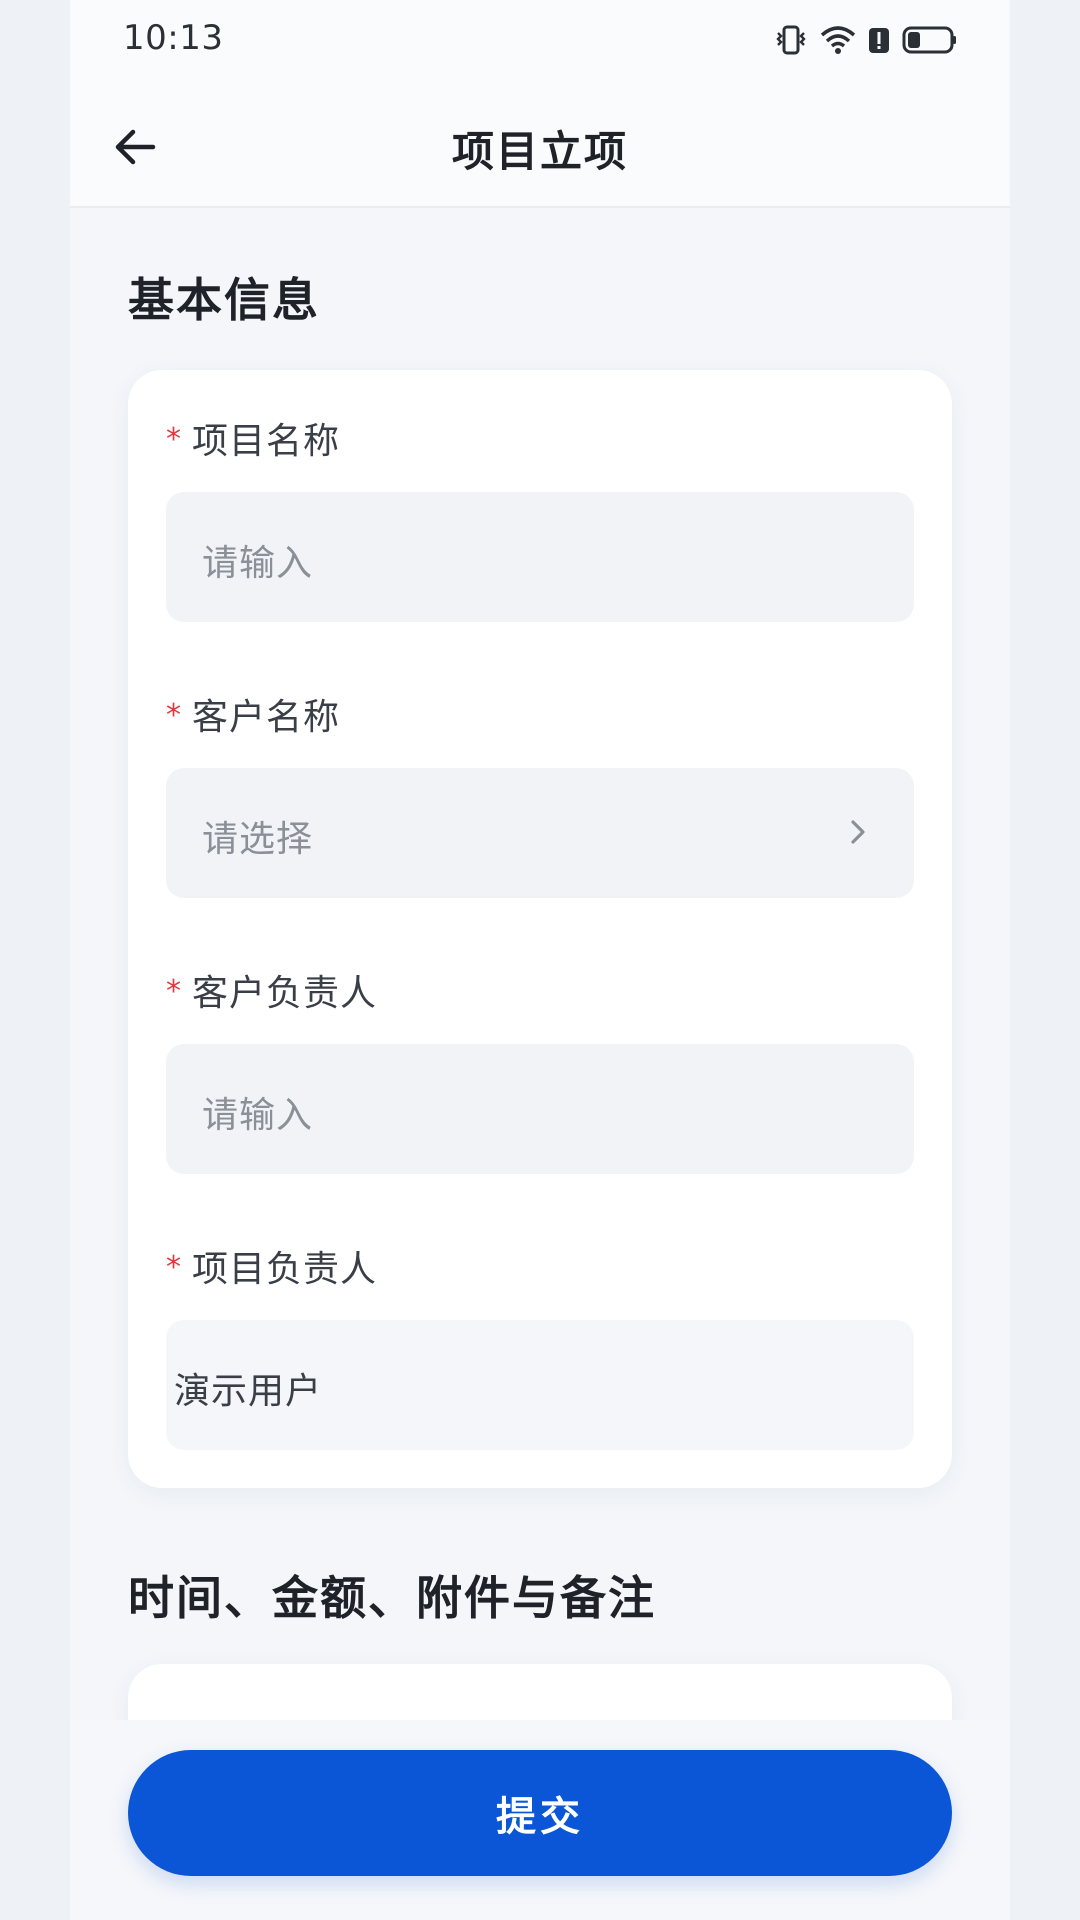  I want to click on status-time: 10:13, so click(173, 38).